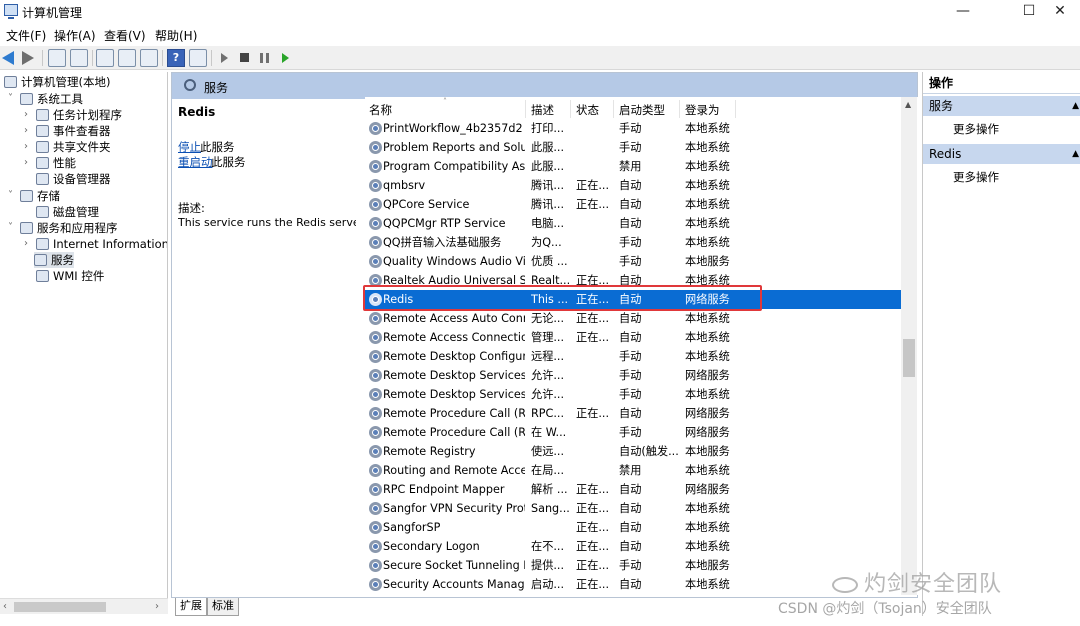 The image size is (1080, 626). What do you see at coordinates (224, 58) in the screenshot?
I see `start-service-icon` at bounding box center [224, 58].